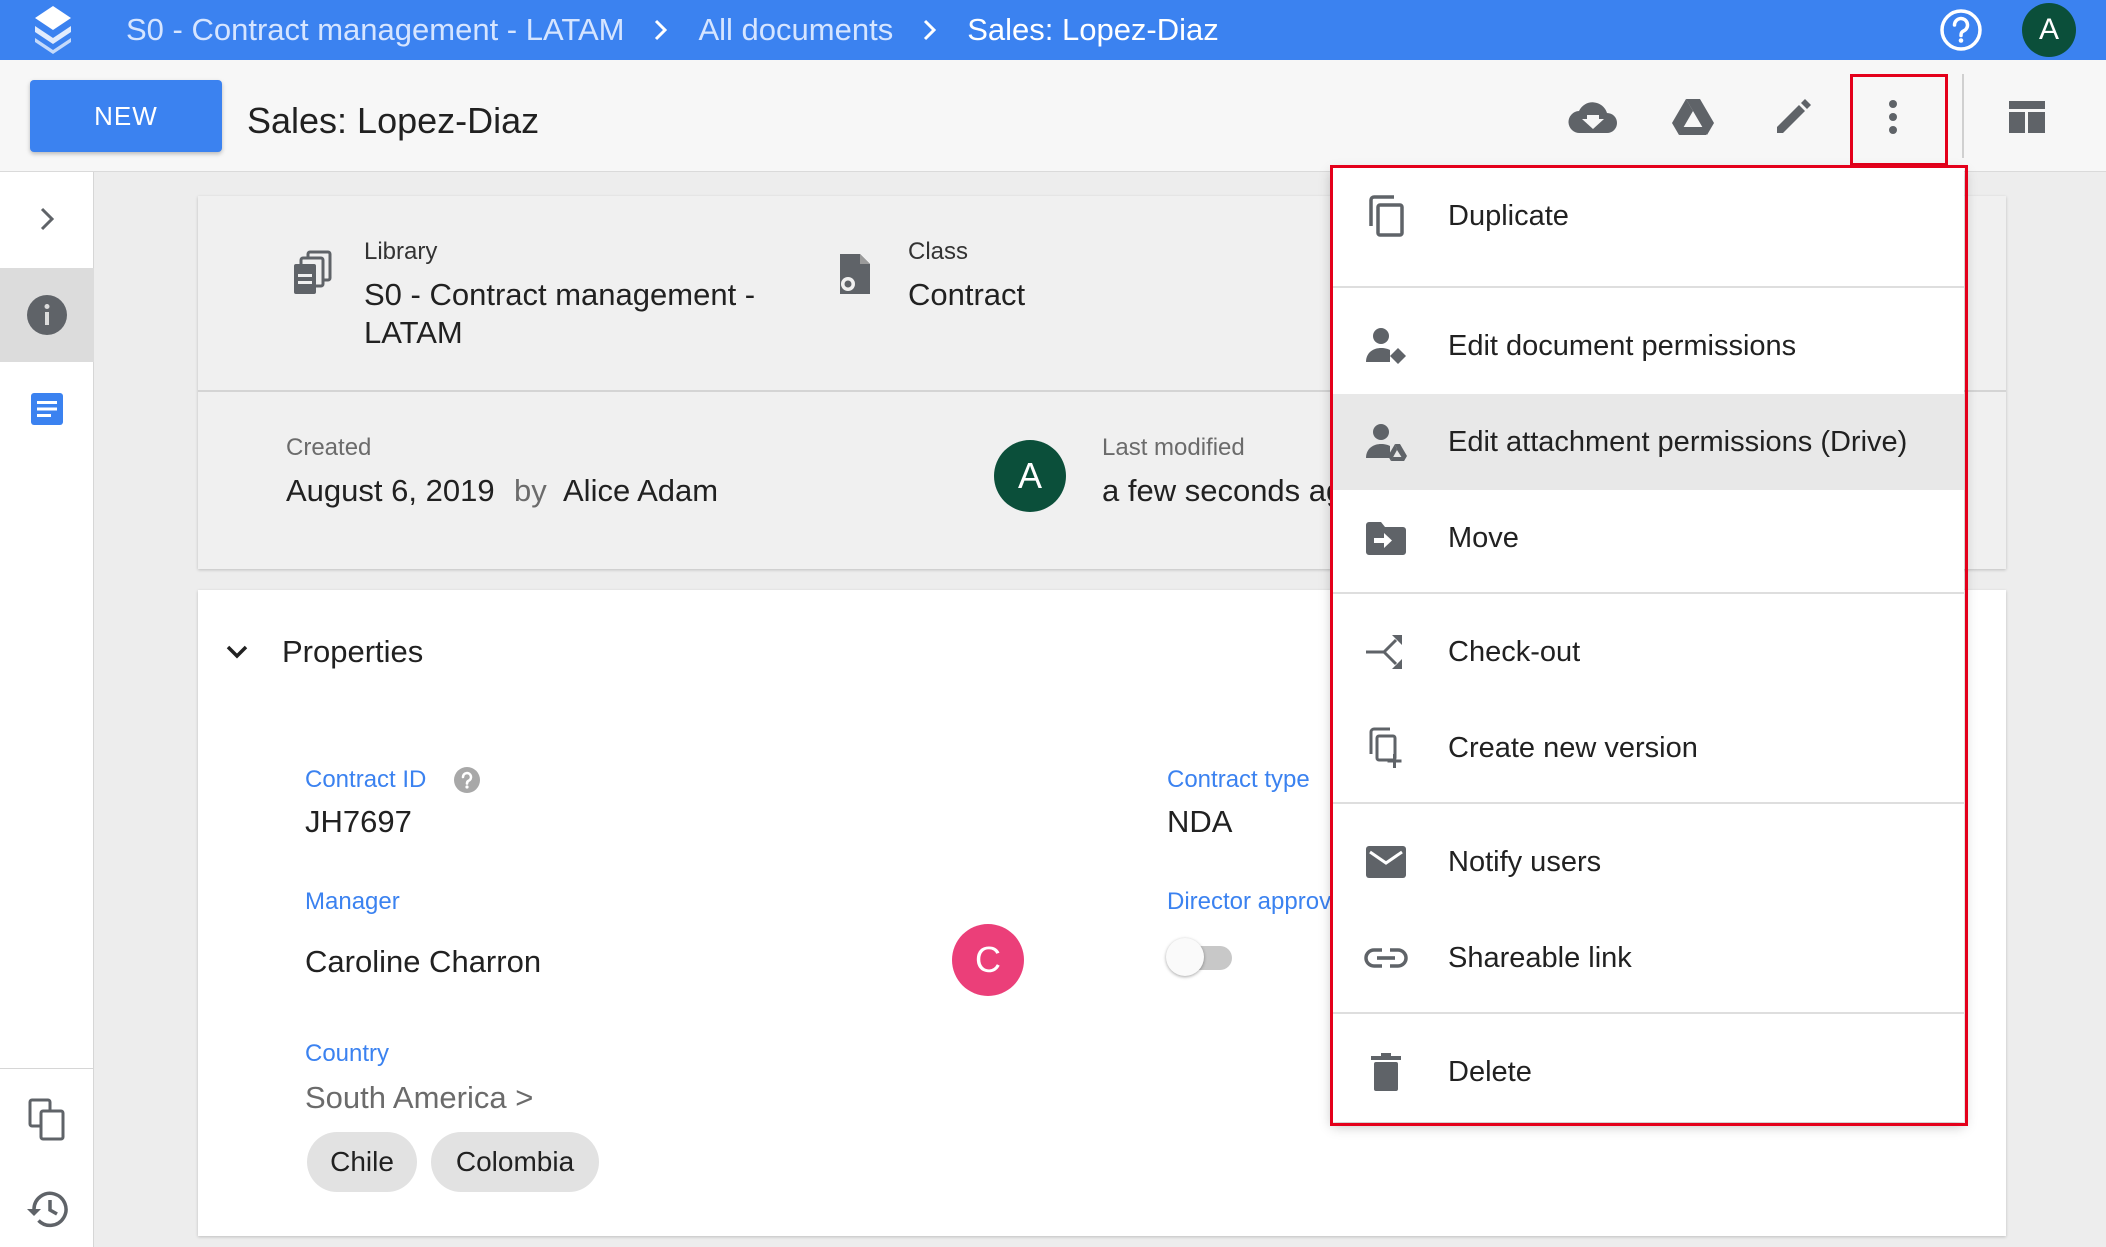 The height and width of the screenshot is (1247, 2106). I want to click on menu-item-delete: Delete, so click(1648, 1072).